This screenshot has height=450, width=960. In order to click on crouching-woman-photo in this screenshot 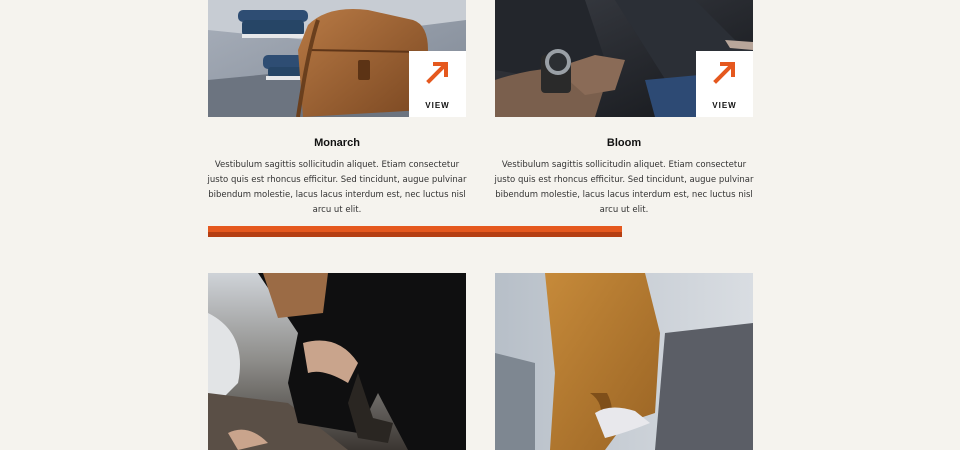, I will do `click(337, 361)`.